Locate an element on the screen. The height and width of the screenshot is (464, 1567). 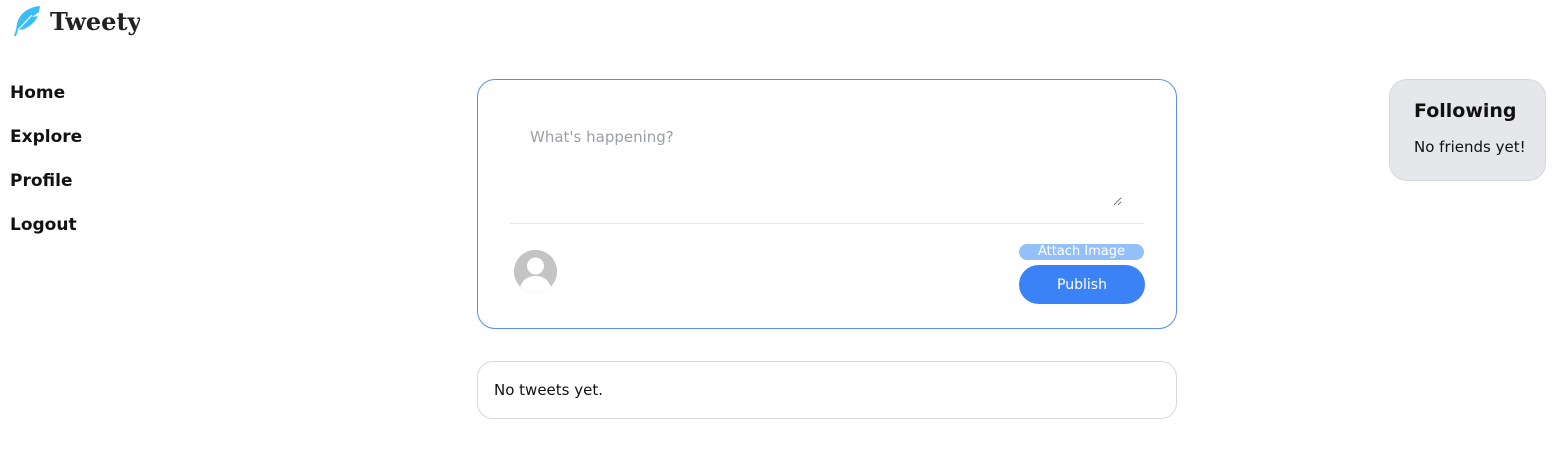
user-avatar is located at coordinates (535, 271).